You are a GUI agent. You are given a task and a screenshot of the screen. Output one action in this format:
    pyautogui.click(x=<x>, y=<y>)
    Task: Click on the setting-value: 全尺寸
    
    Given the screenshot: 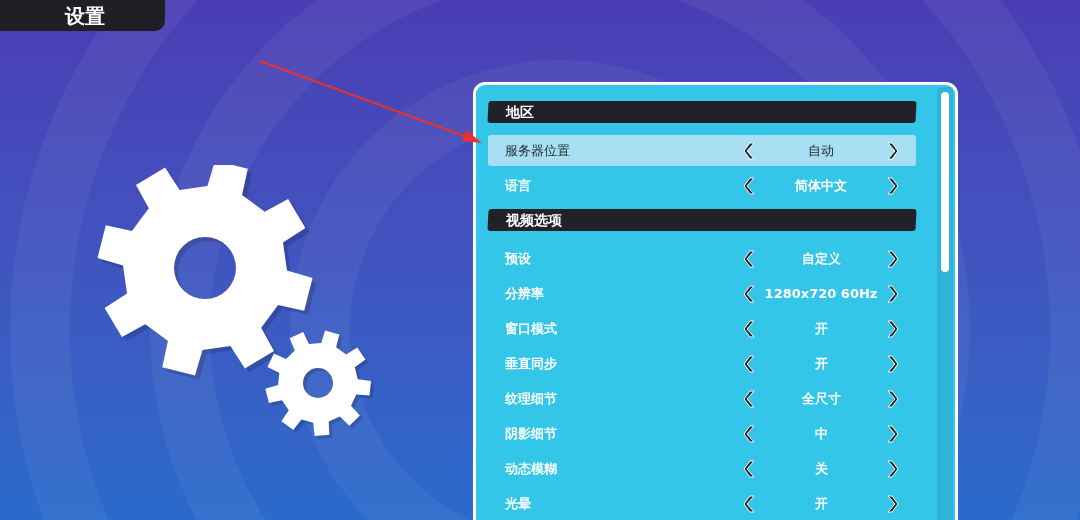 What is the action you would take?
    pyautogui.click(x=821, y=398)
    